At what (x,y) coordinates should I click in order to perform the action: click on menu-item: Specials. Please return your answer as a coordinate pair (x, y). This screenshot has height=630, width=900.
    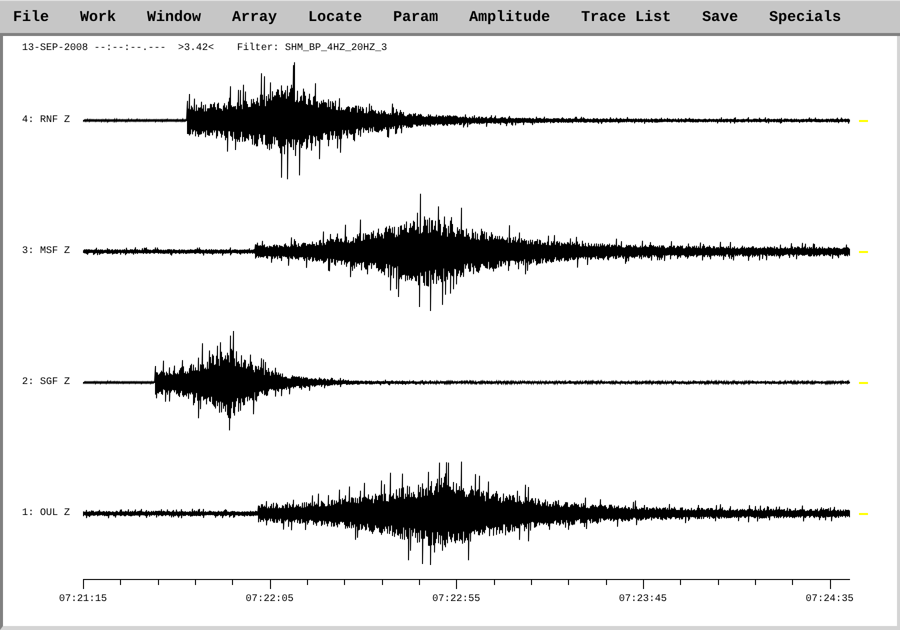
    Looking at the image, I should click on (805, 17).